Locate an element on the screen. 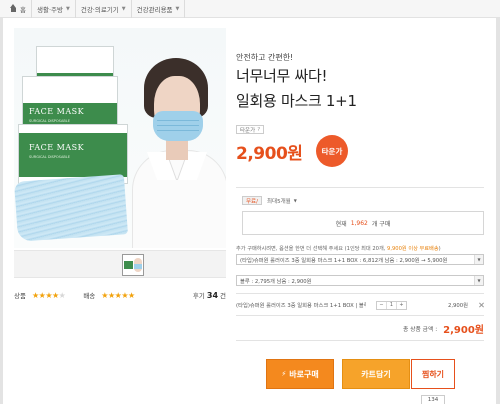  option-select-color: 블루 : 2,795개 남음 : 2,900원 ▼ is located at coordinates (360, 280).